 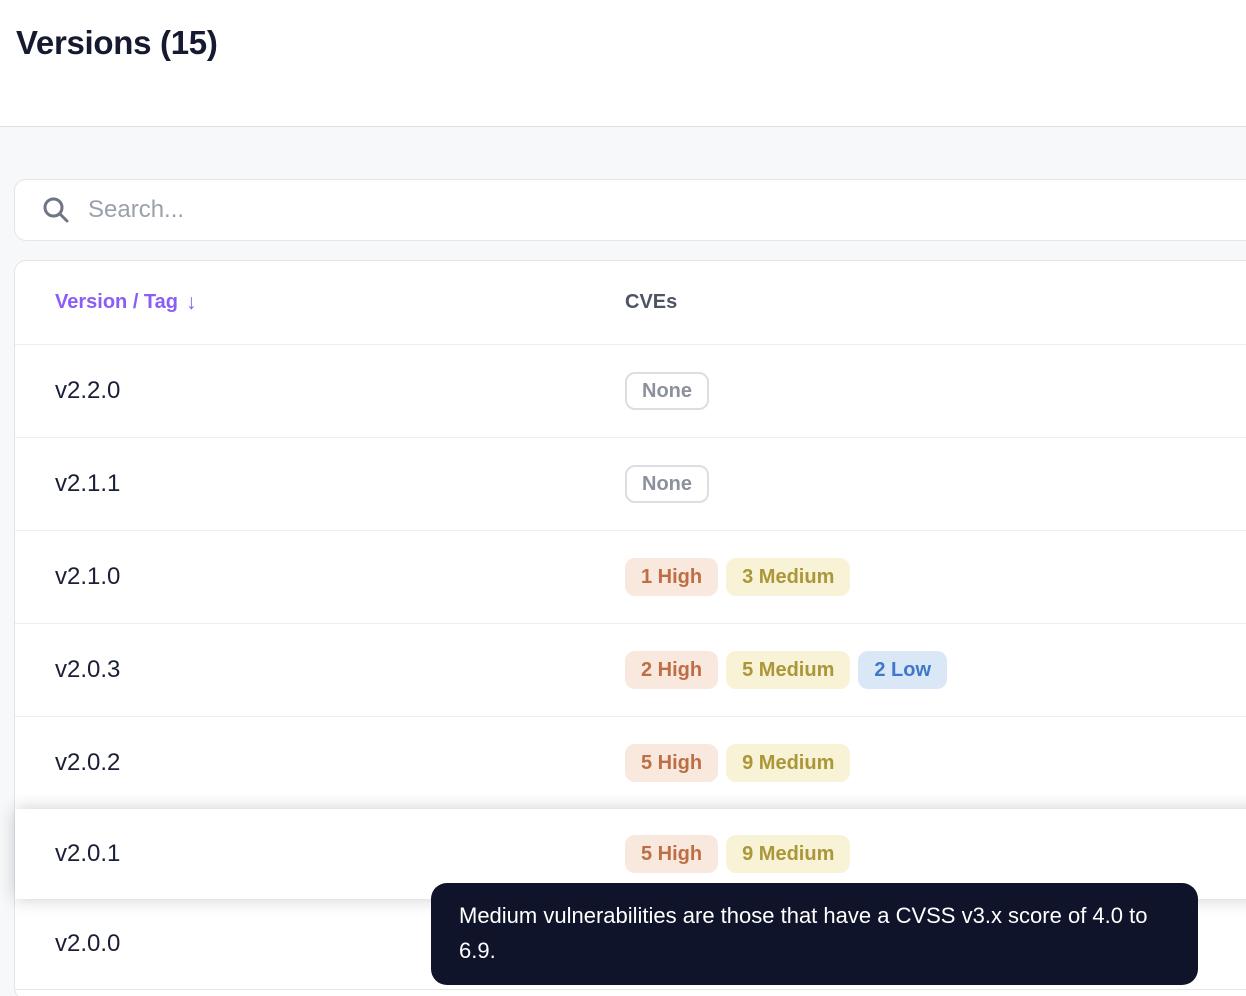 I want to click on cve-badge-high: 1 High, so click(x=672, y=577).